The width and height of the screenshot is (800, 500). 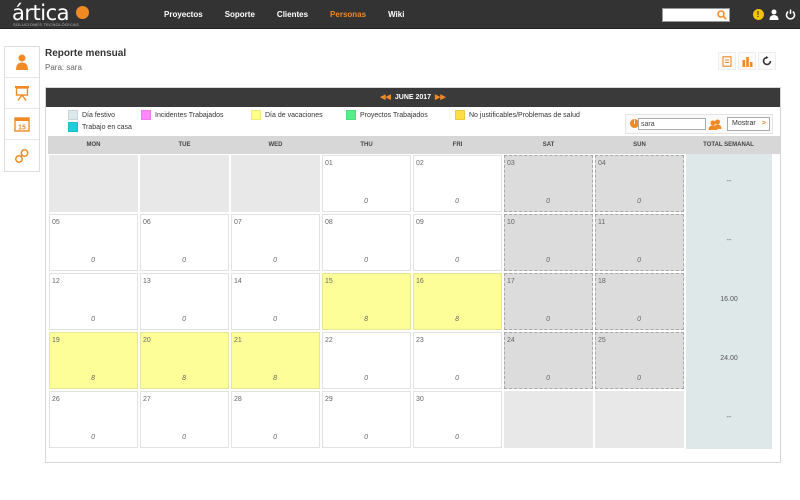 I want to click on legend-item-proyectos: Proyectos Trabajados, so click(x=387, y=115).